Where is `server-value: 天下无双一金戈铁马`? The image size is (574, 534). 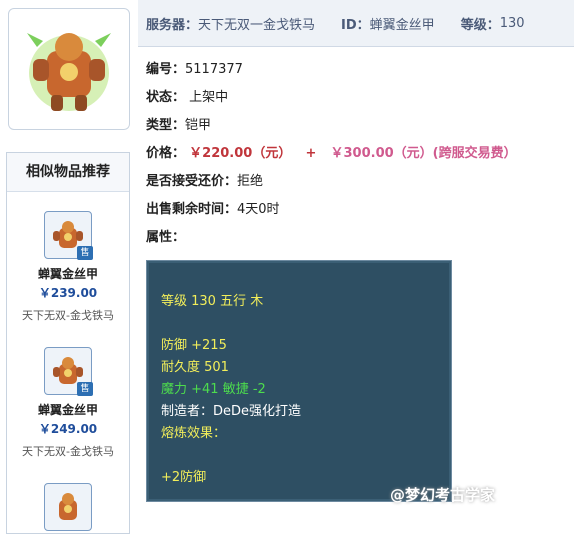 server-value: 天下无双一金戈铁马 is located at coordinates (257, 25).